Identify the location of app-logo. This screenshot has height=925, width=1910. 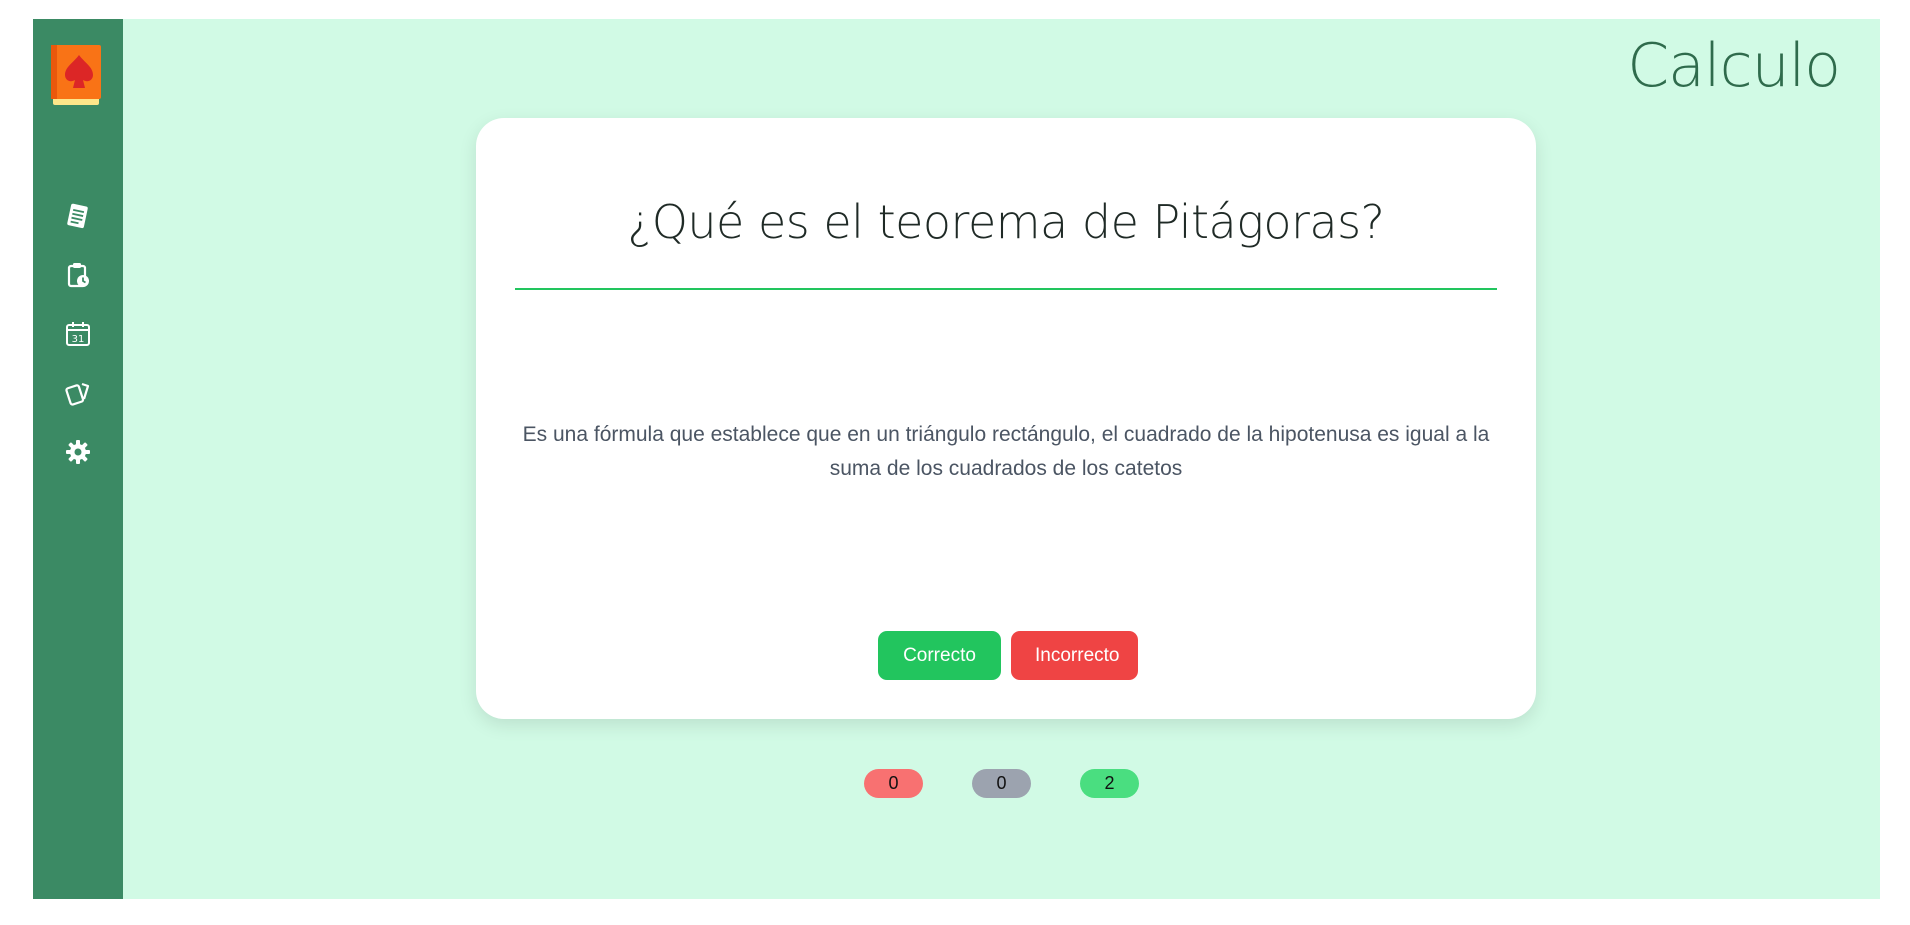
(76, 76).